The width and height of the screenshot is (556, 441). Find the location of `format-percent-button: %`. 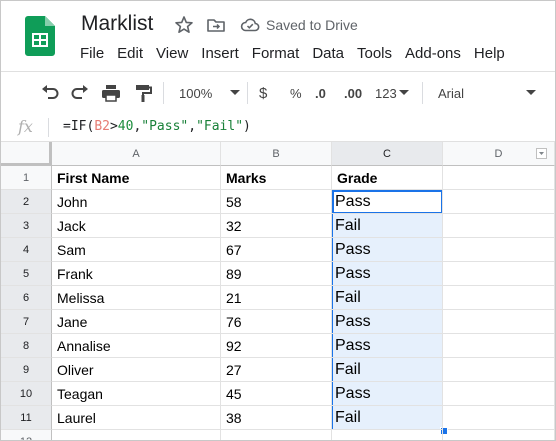

format-percent-button: % is located at coordinates (296, 93).